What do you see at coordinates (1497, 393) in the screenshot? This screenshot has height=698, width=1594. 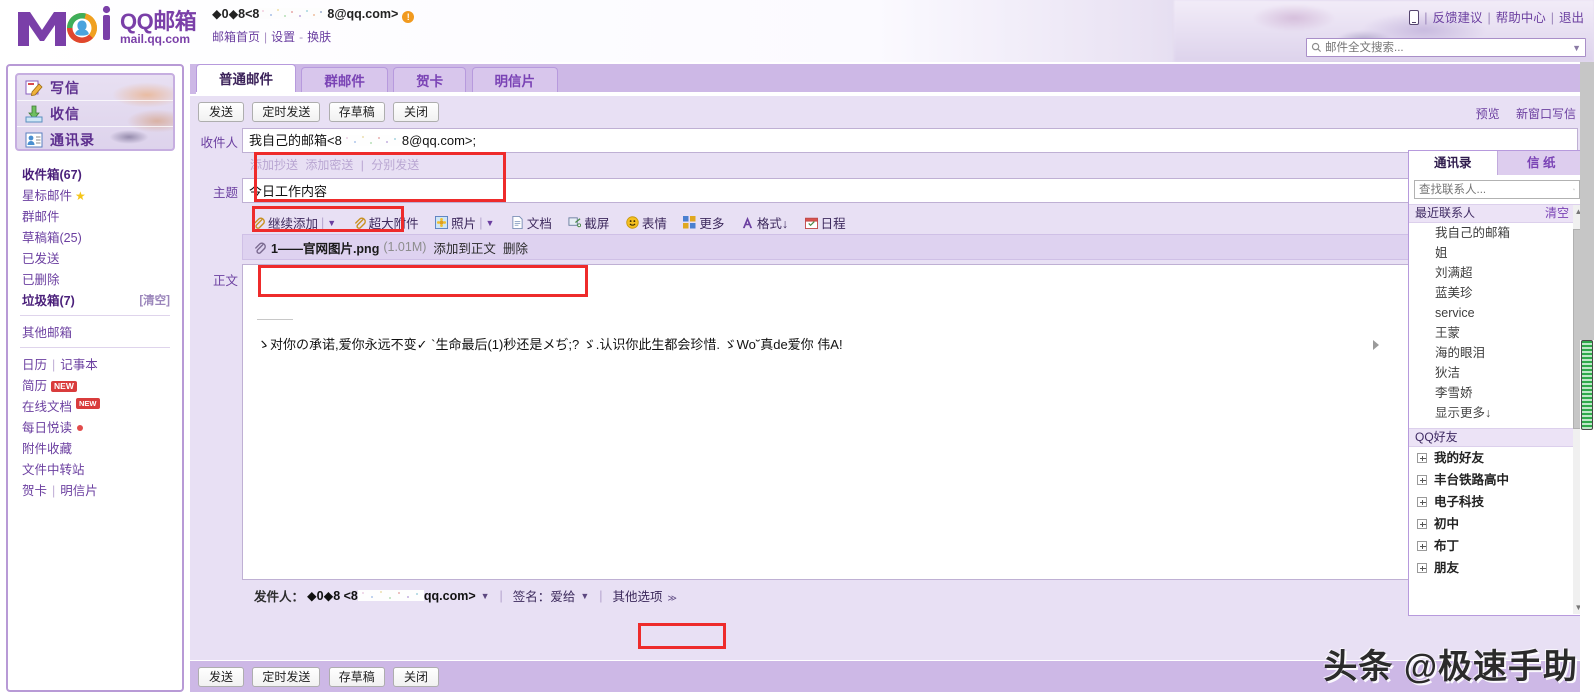 I see `list-item: 李雪娇` at bounding box center [1497, 393].